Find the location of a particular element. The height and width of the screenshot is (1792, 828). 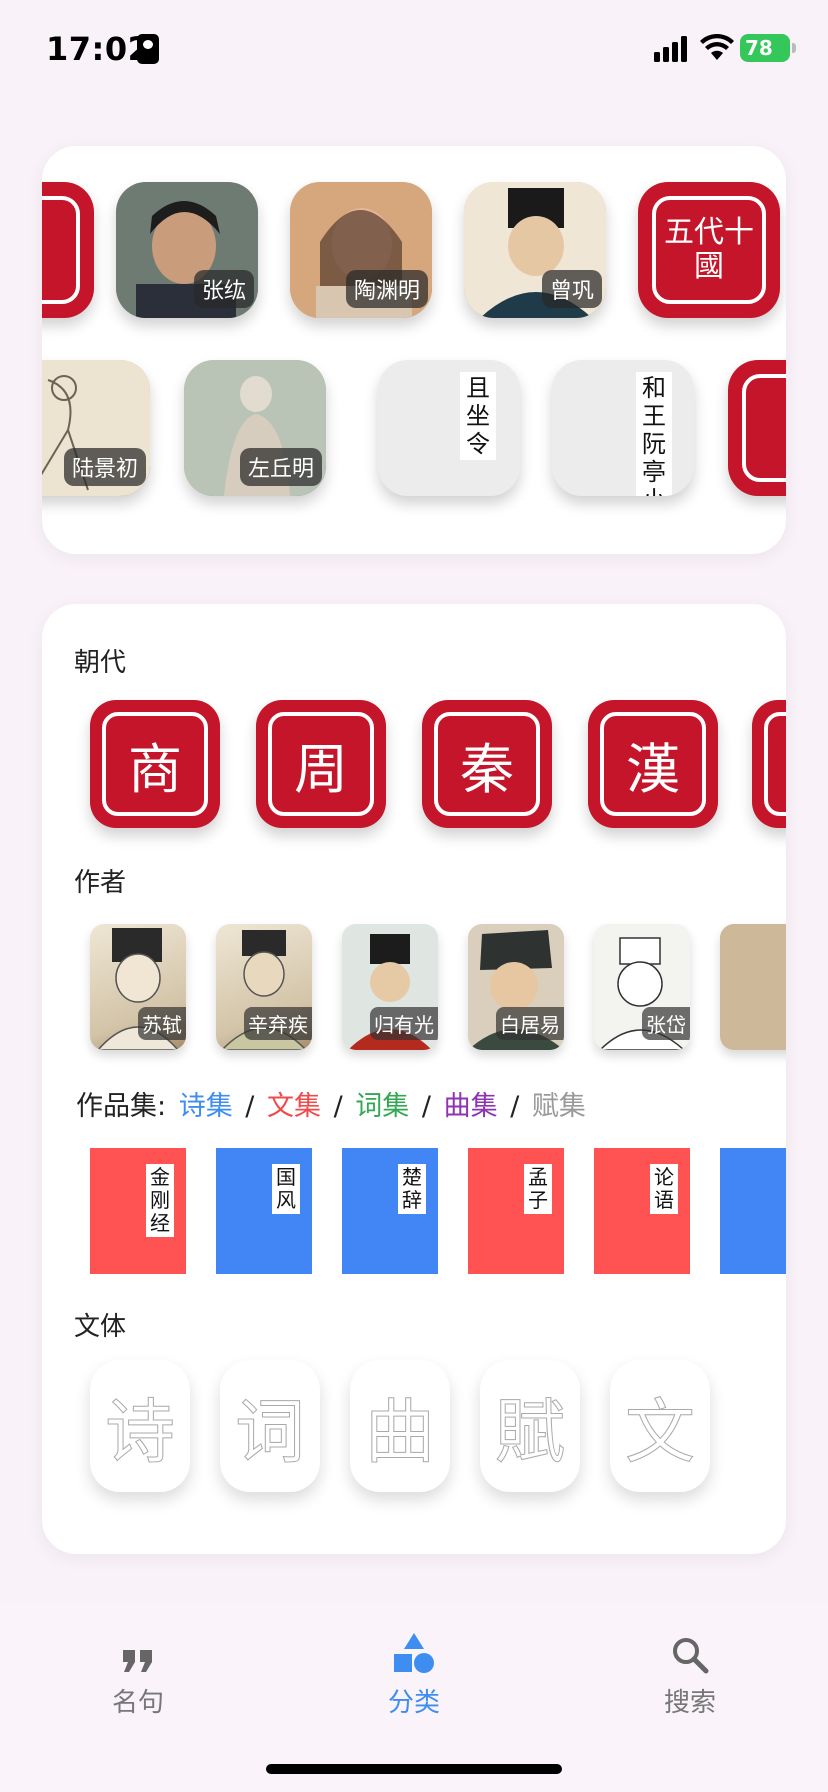

dynasty-glyph: 商 is located at coordinates (155, 764).